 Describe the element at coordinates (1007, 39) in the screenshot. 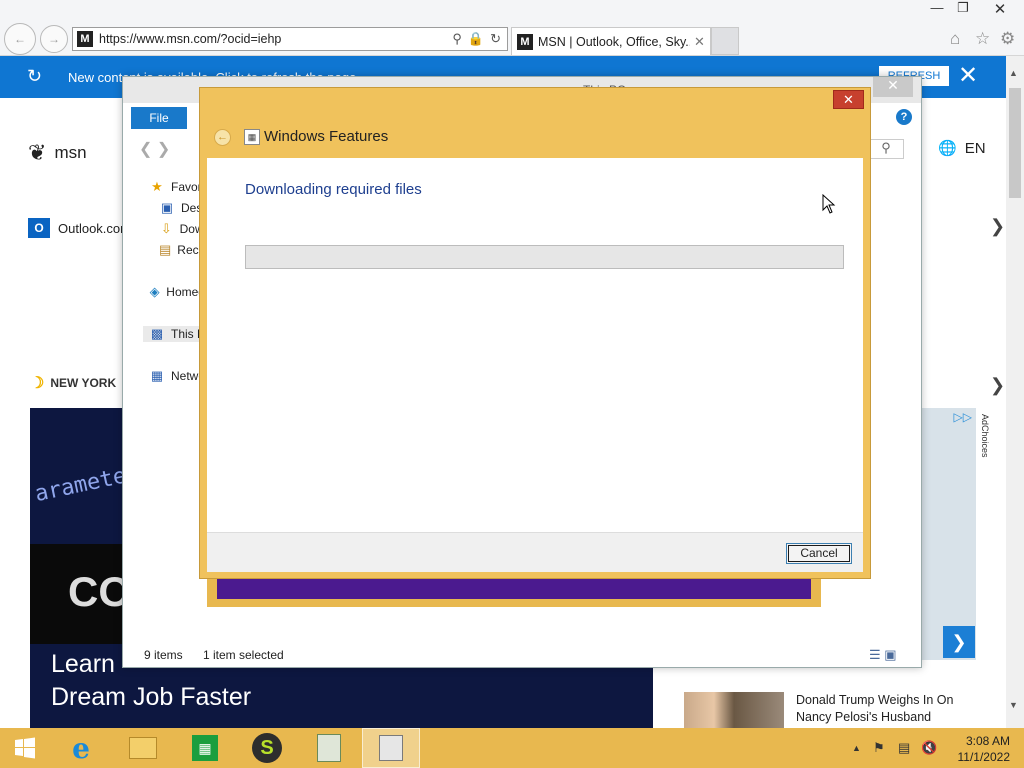

I see `gear-icon: ⚙` at that location.